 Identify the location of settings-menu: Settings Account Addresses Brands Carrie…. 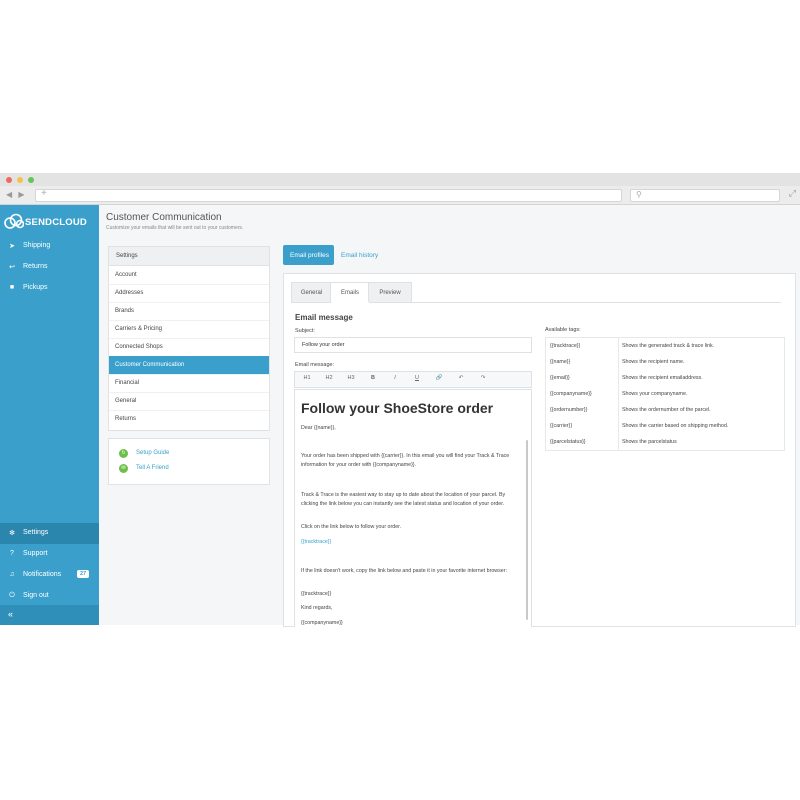
(189, 338).